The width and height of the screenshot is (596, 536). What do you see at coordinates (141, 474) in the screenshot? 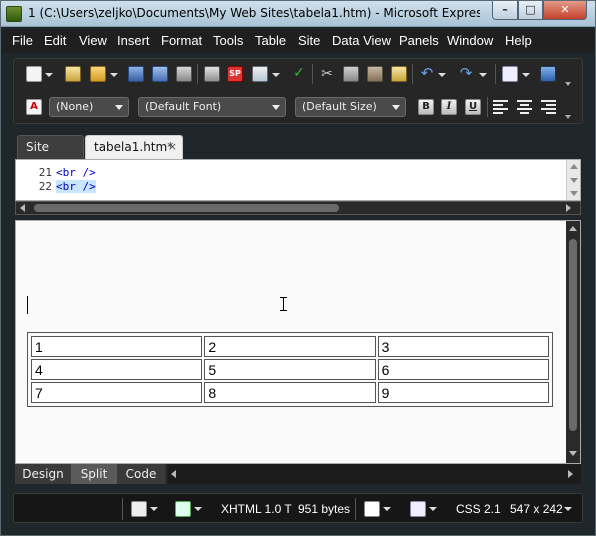
I see `tab-code: Code` at bounding box center [141, 474].